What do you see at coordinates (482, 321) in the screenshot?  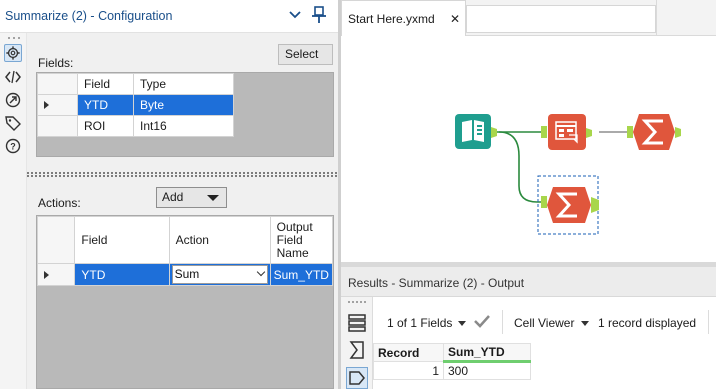 I see `apply-check-icon` at bounding box center [482, 321].